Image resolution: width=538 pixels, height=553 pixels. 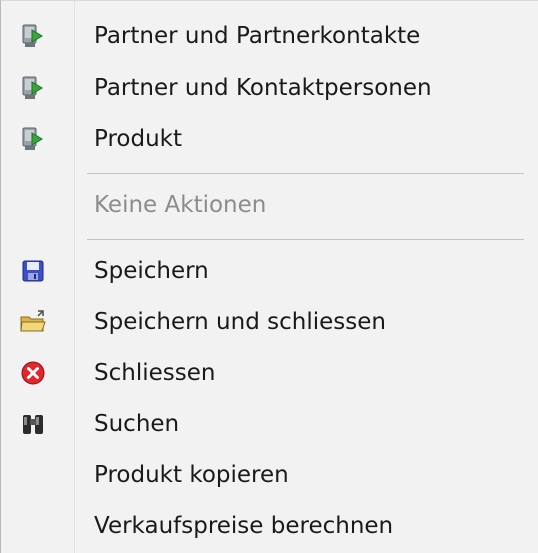 What do you see at coordinates (266, 139) in the screenshot?
I see `menu-item-produkt: Produkt` at bounding box center [266, 139].